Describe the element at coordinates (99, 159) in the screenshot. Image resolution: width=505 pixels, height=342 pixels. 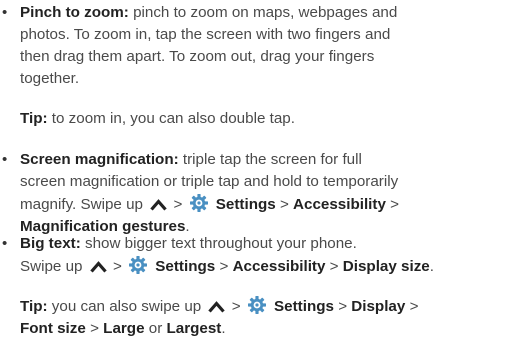
I see `magnification-term: Screen magnification:` at that location.